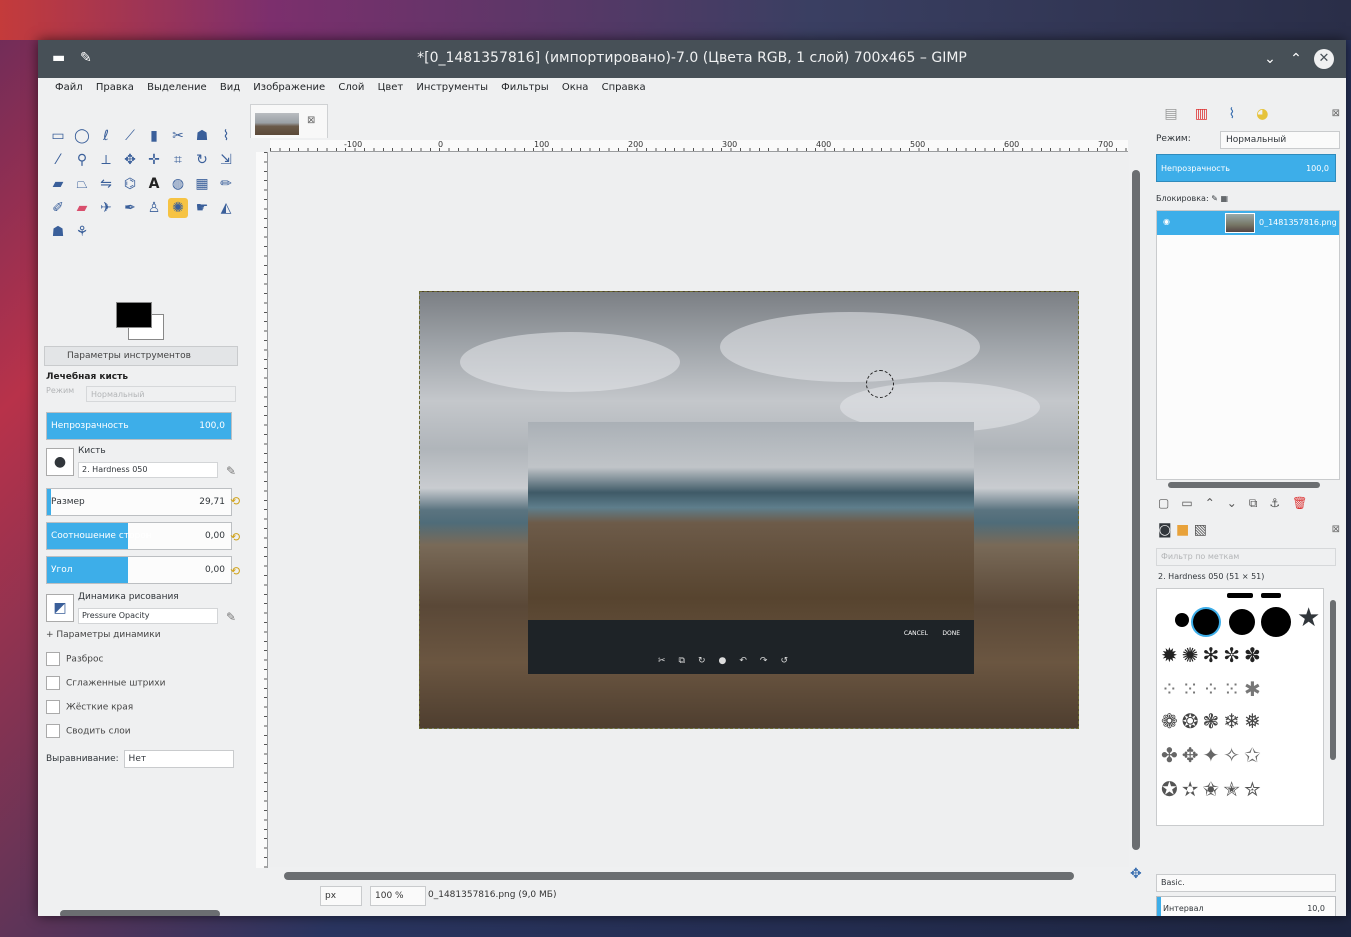  I want to click on menu-select: Выделение, so click(177, 87).